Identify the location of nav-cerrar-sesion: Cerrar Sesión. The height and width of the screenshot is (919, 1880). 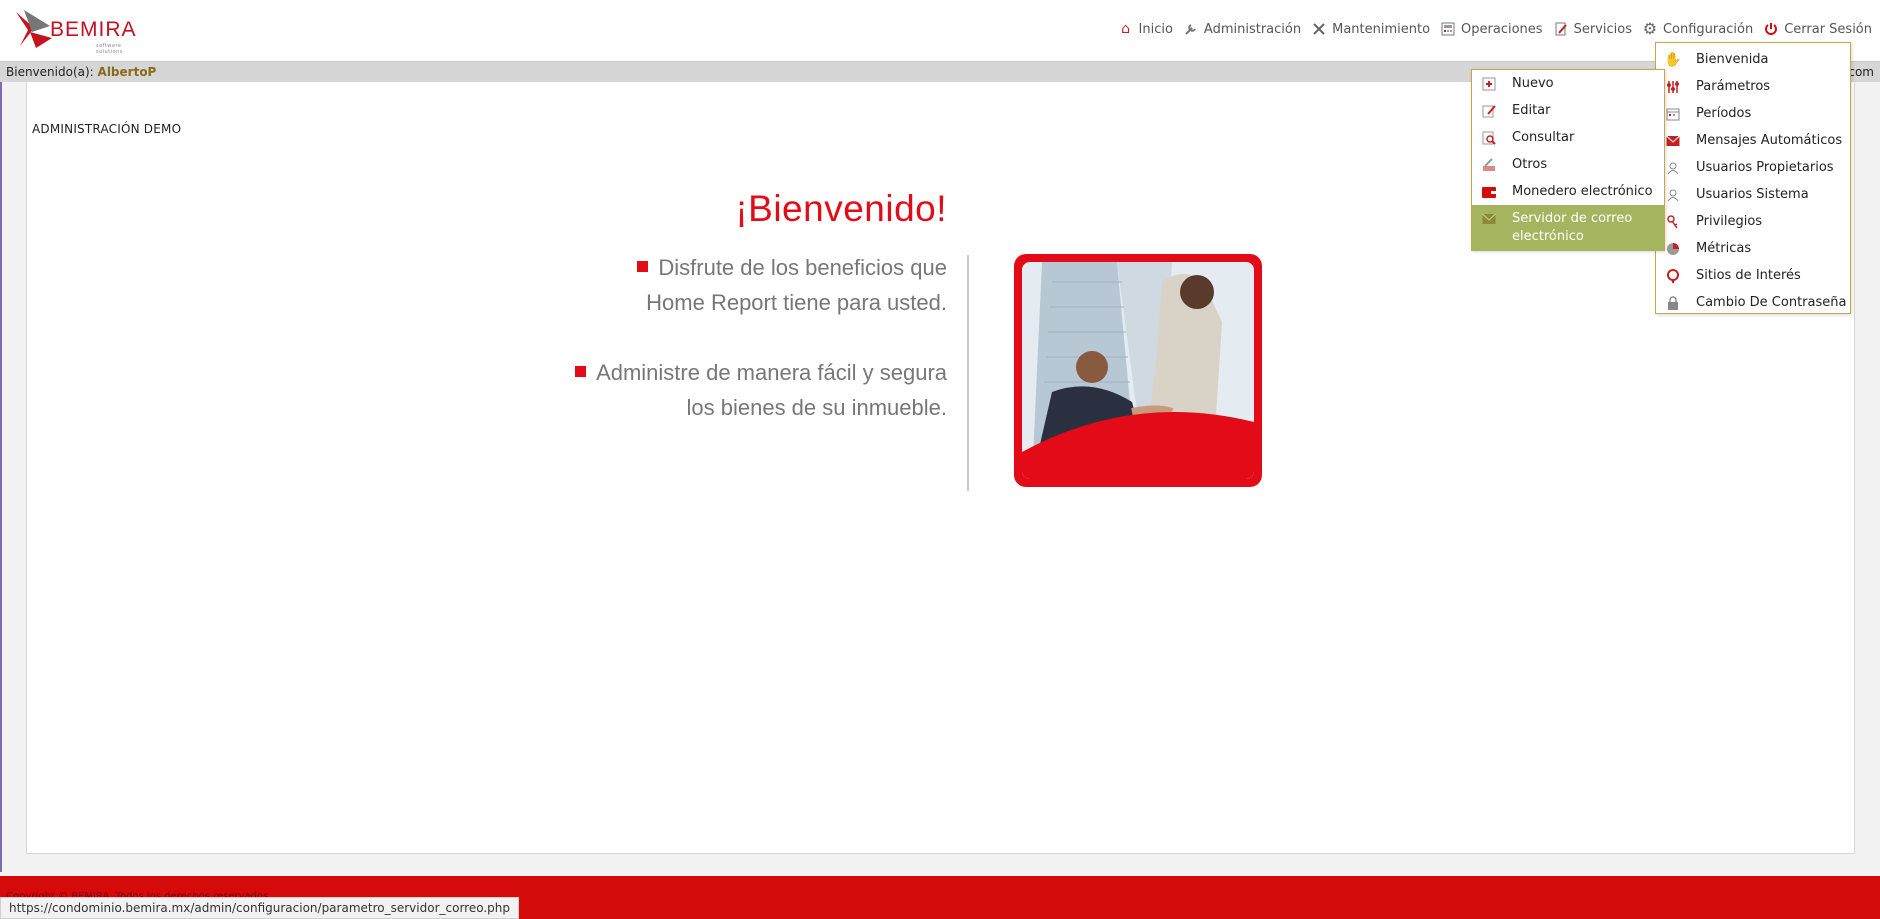
(1817, 29).